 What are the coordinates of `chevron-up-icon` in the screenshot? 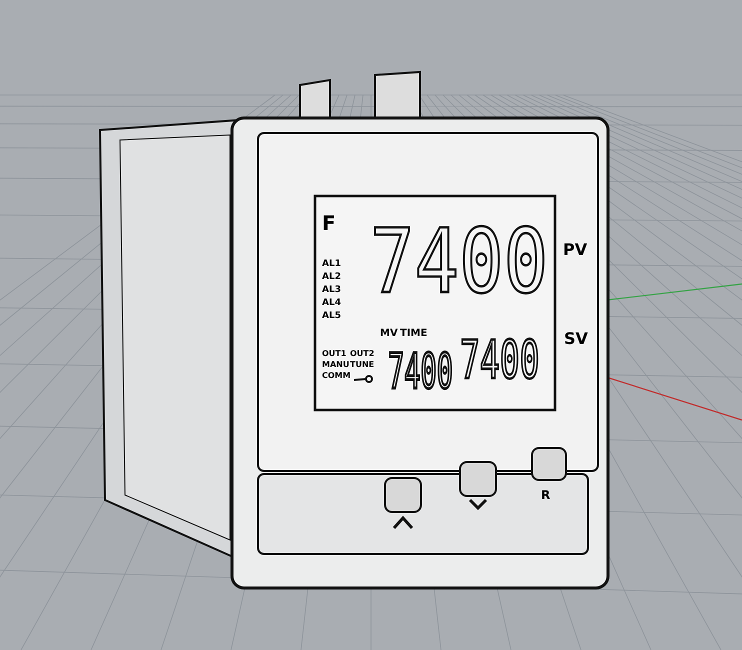 It's located at (403, 522).